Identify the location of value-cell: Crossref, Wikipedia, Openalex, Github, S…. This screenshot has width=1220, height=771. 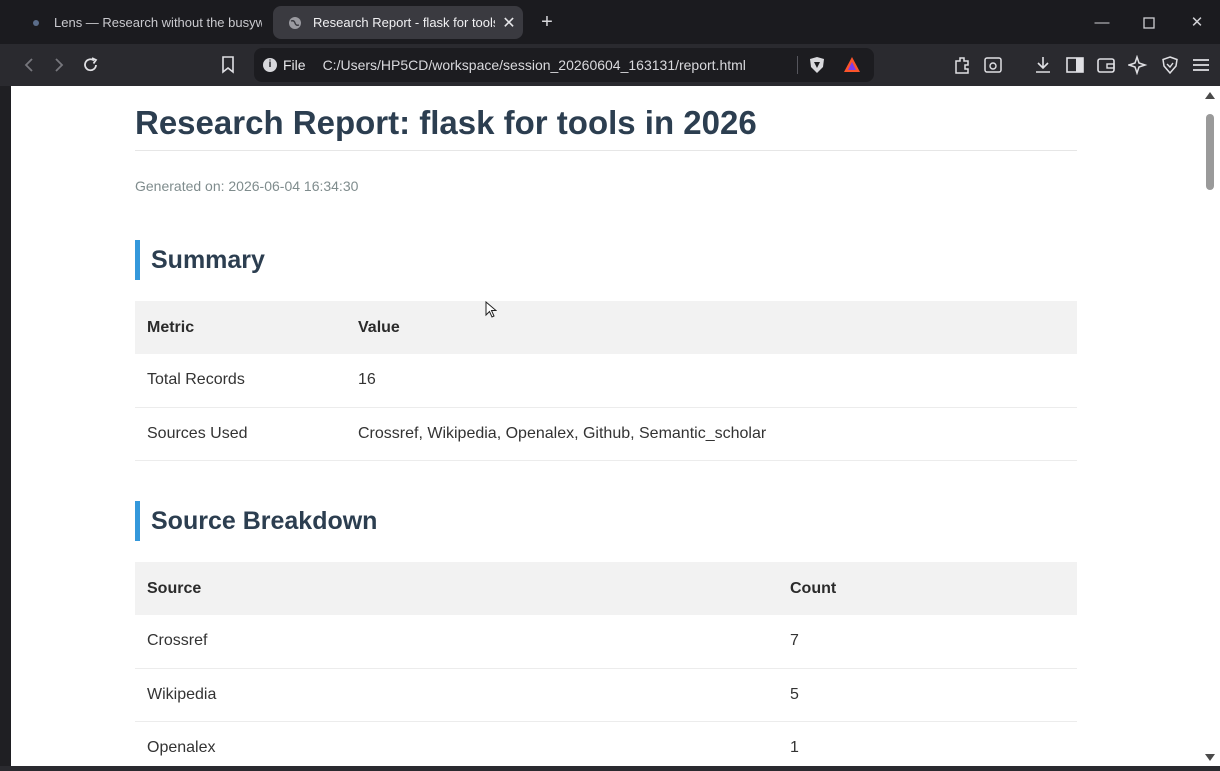
(711, 434).